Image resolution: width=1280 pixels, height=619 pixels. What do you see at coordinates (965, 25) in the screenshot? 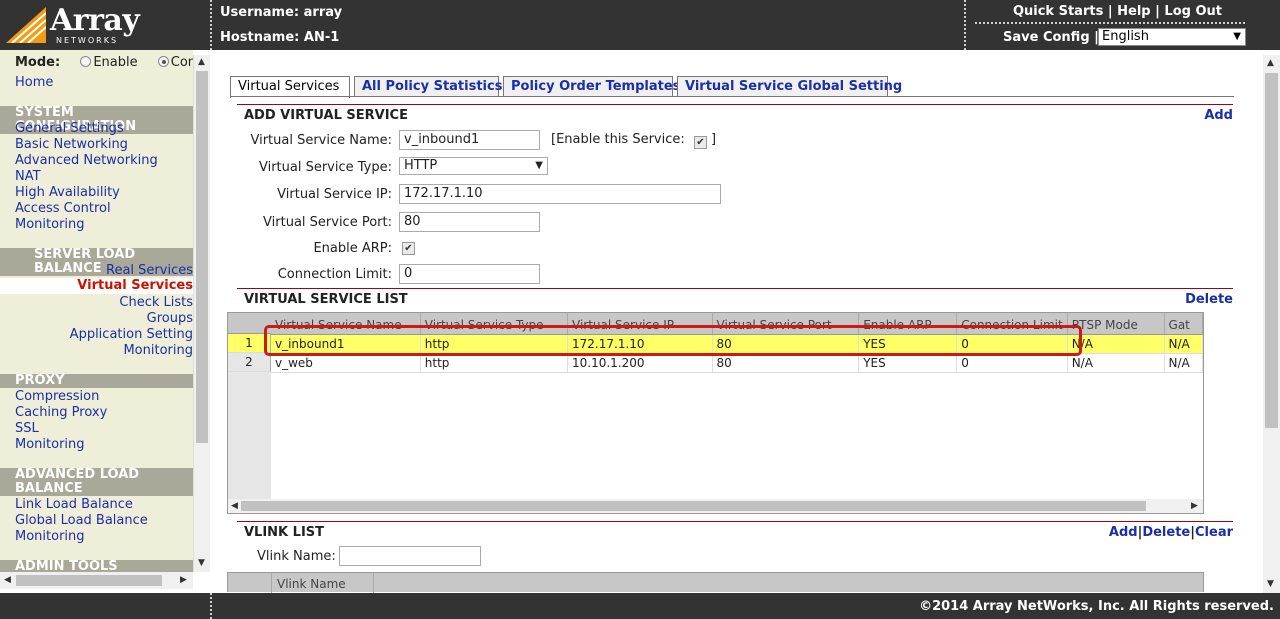
I see `header-divider-right` at bounding box center [965, 25].